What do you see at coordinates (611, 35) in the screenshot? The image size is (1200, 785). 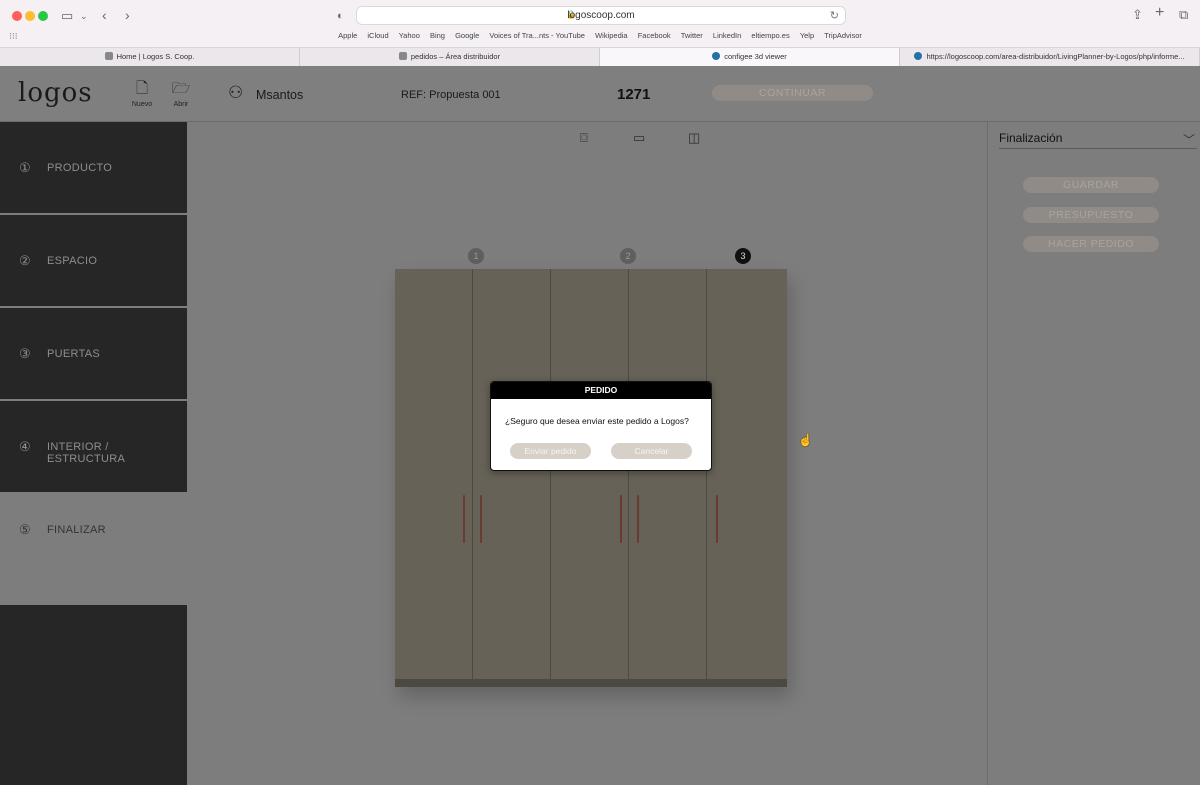 I see `bookmark-item: Wikipedia` at bounding box center [611, 35].